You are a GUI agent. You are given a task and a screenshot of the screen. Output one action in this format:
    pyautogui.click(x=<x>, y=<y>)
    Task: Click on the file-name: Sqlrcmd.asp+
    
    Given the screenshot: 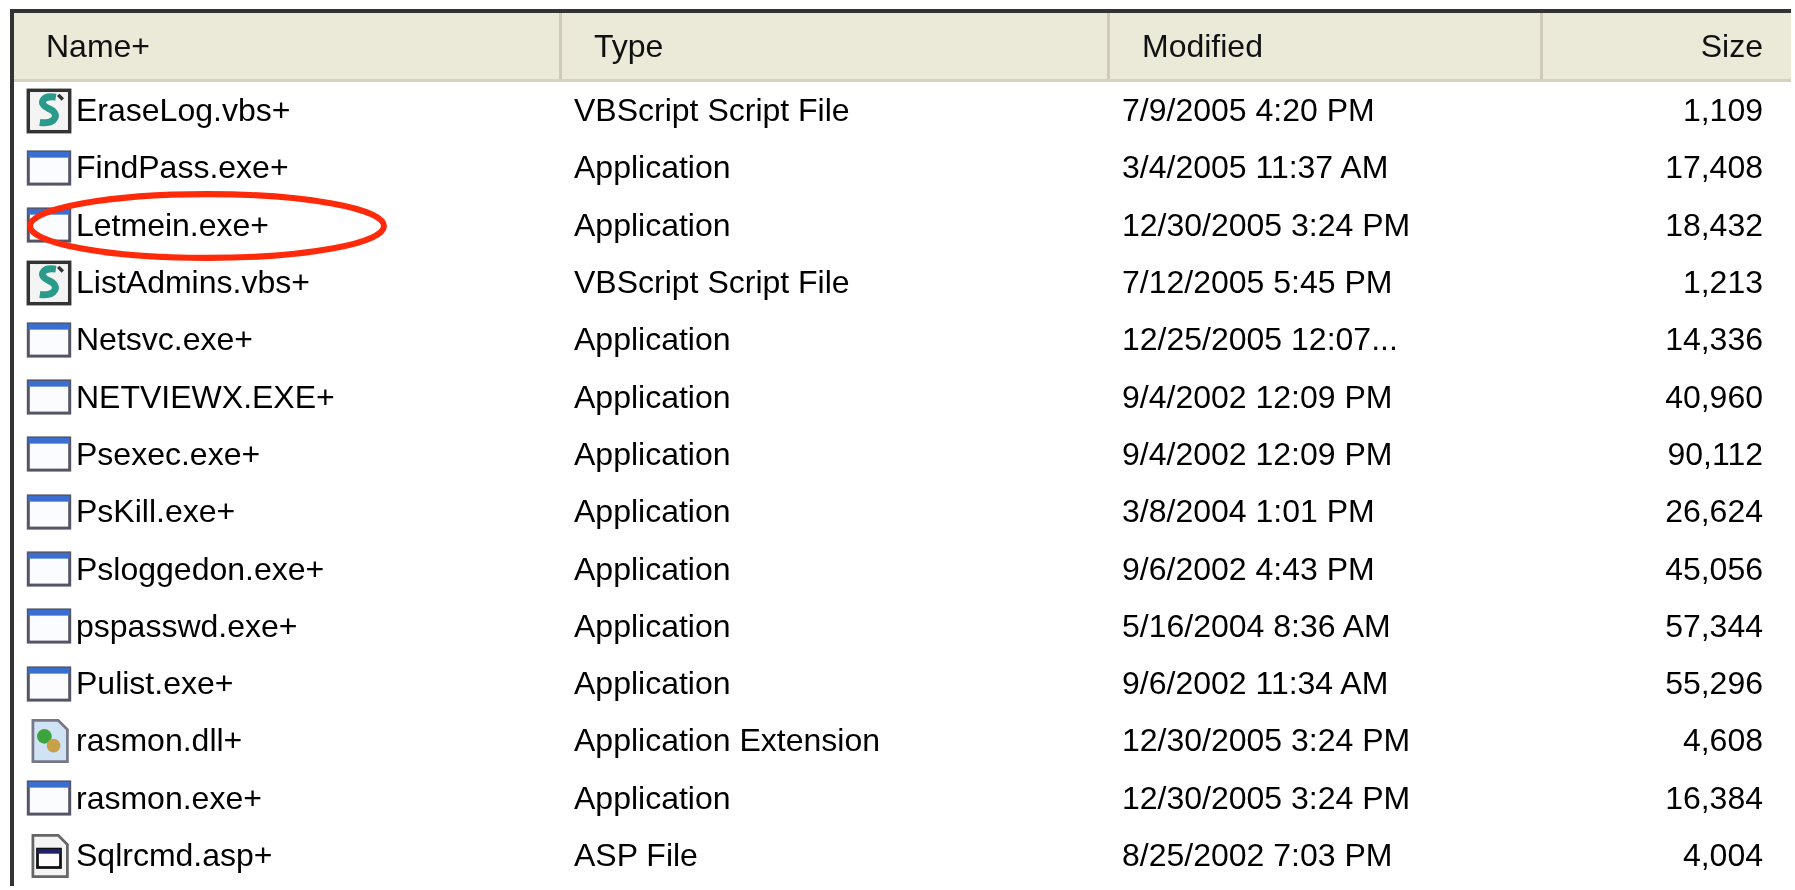 What is the action you would take?
    pyautogui.click(x=174, y=855)
    